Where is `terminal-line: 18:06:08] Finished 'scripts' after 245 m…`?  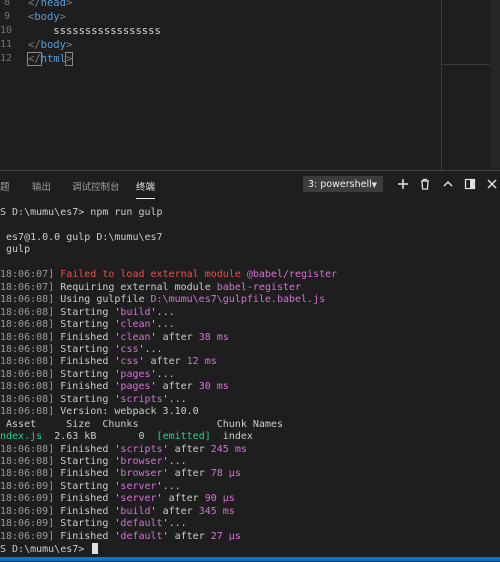 terminal-line: 18:06:08] Finished 'scripts' after 245 m… is located at coordinates (123, 450).